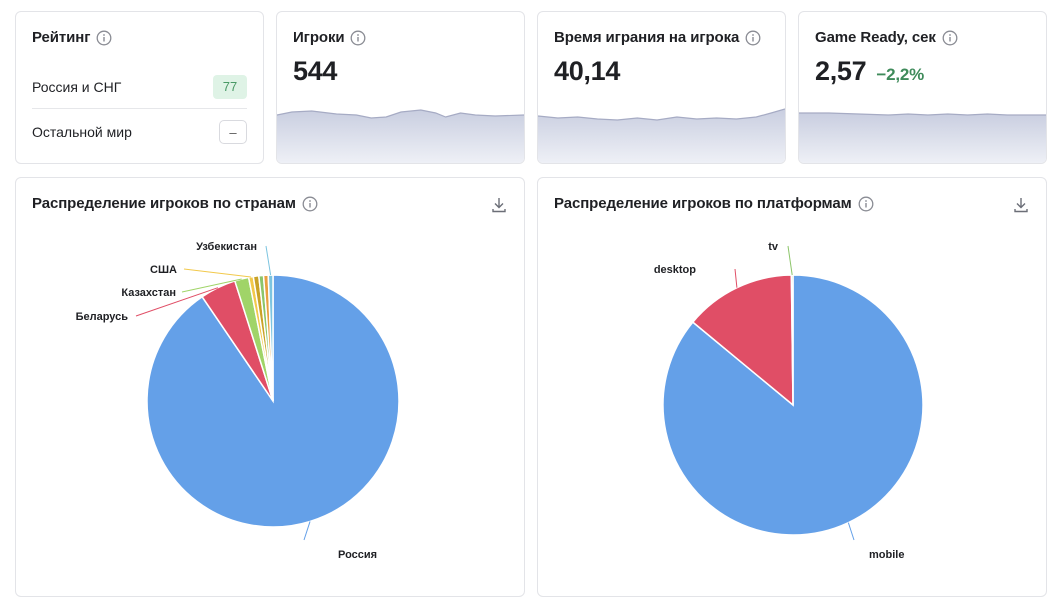  What do you see at coordinates (82, 132) in the screenshot?
I see `rating-row-label: Остальной мир` at bounding box center [82, 132].